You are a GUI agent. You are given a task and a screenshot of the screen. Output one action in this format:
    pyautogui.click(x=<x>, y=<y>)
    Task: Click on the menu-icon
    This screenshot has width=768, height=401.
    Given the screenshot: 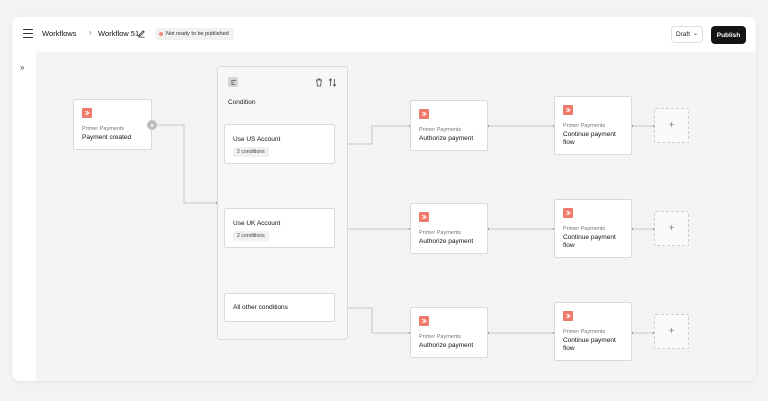 What is the action you would take?
    pyautogui.click(x=28, y=34)
    